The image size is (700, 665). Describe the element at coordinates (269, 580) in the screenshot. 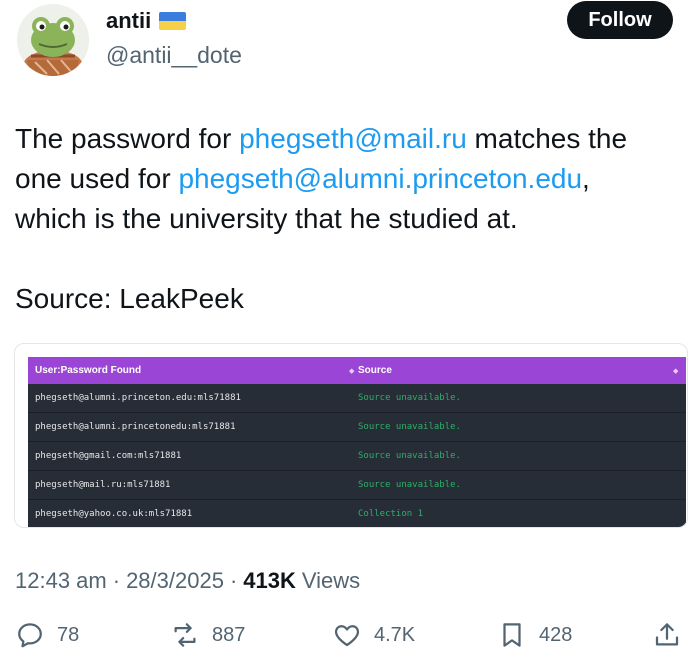

I see `views-count: 413K` at that location.